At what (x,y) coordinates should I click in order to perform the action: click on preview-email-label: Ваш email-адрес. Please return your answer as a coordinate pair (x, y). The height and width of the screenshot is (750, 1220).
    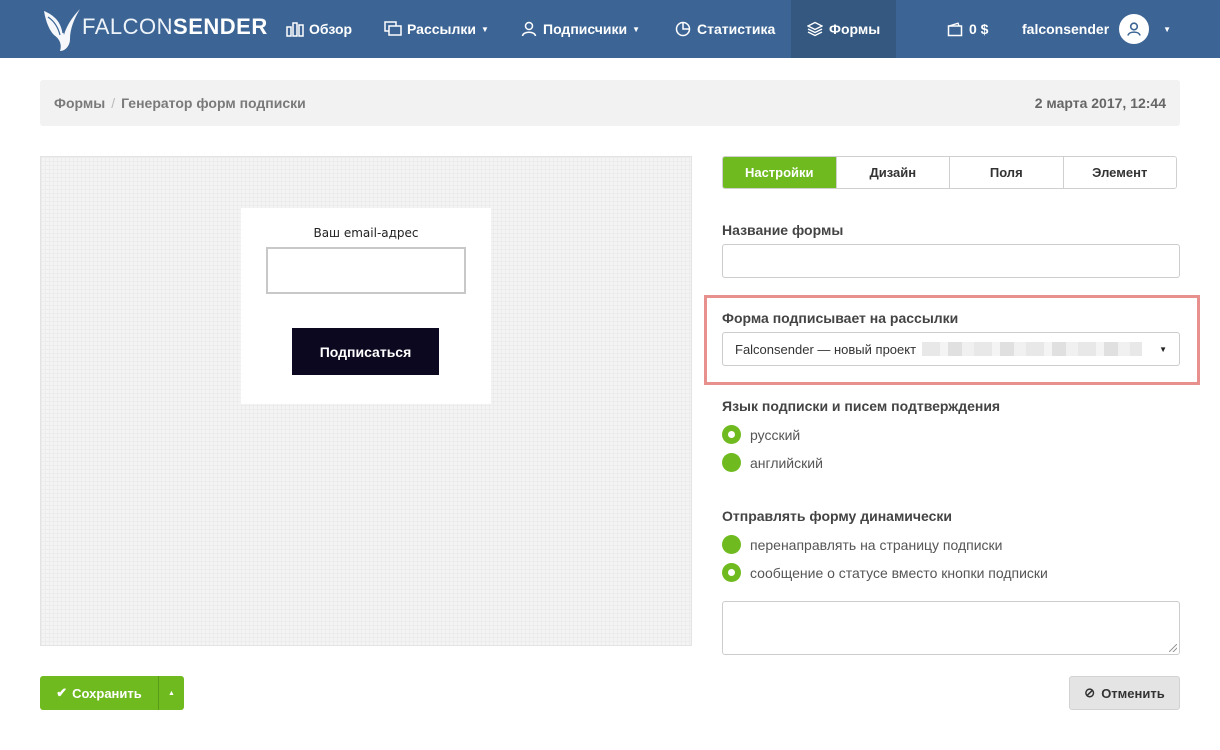
    Looking at the image, I should click on (366, 233).